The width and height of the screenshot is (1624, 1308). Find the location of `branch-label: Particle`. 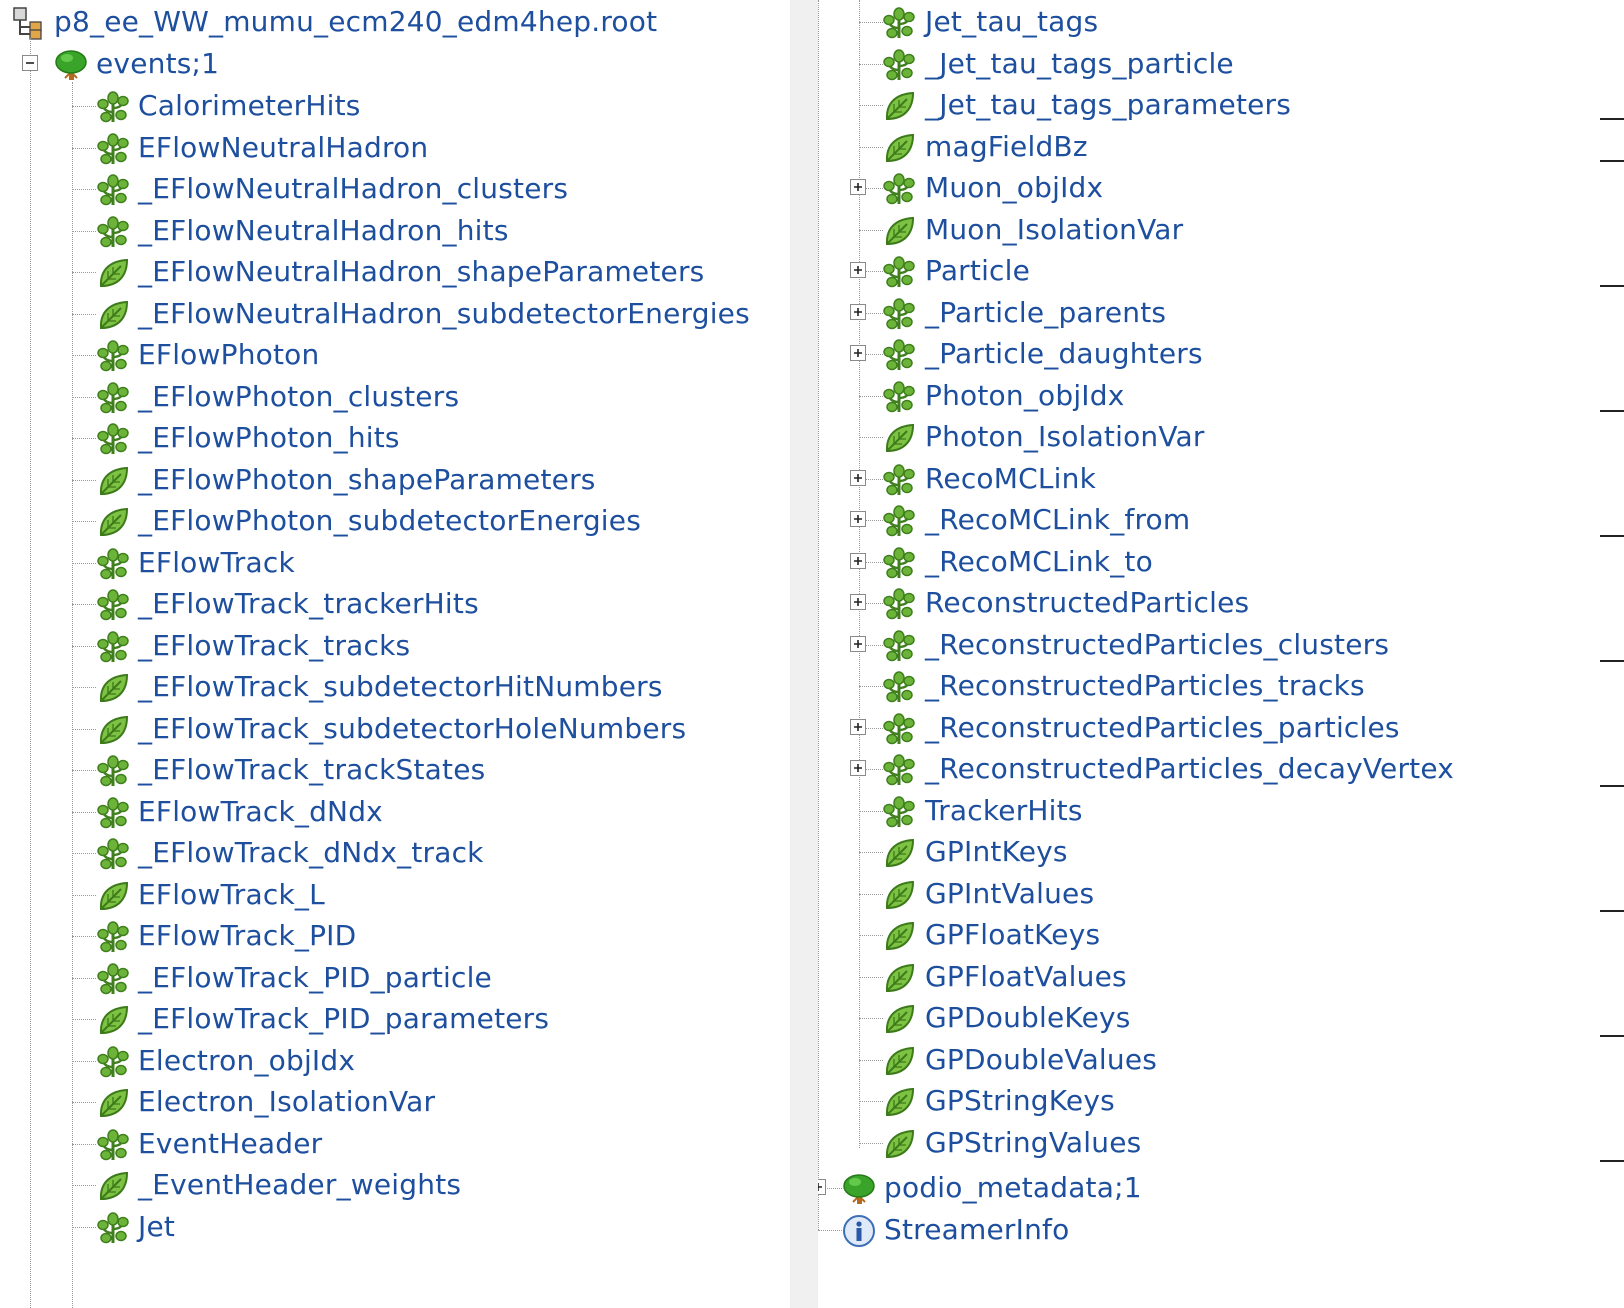

branch-label: Particle is located at coordinates (977, 271).